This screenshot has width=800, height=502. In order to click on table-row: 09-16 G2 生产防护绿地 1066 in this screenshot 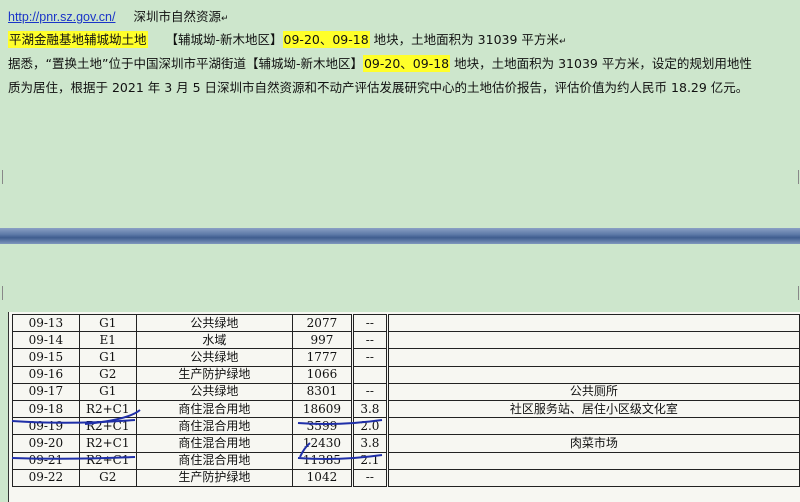, I will do `click(406, 374)`.